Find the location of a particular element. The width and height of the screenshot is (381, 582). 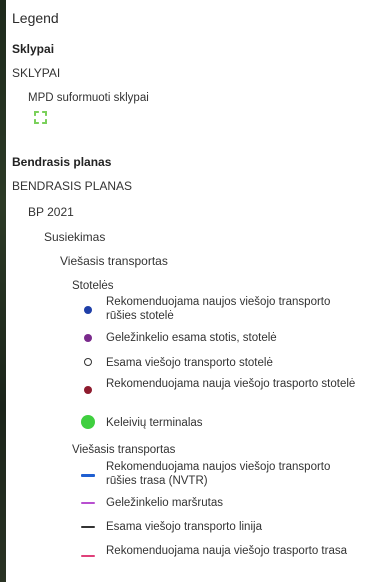

layer-name-bendrasis-planas: BENDRASIS PLANAS is located at coordinates (72, 186).